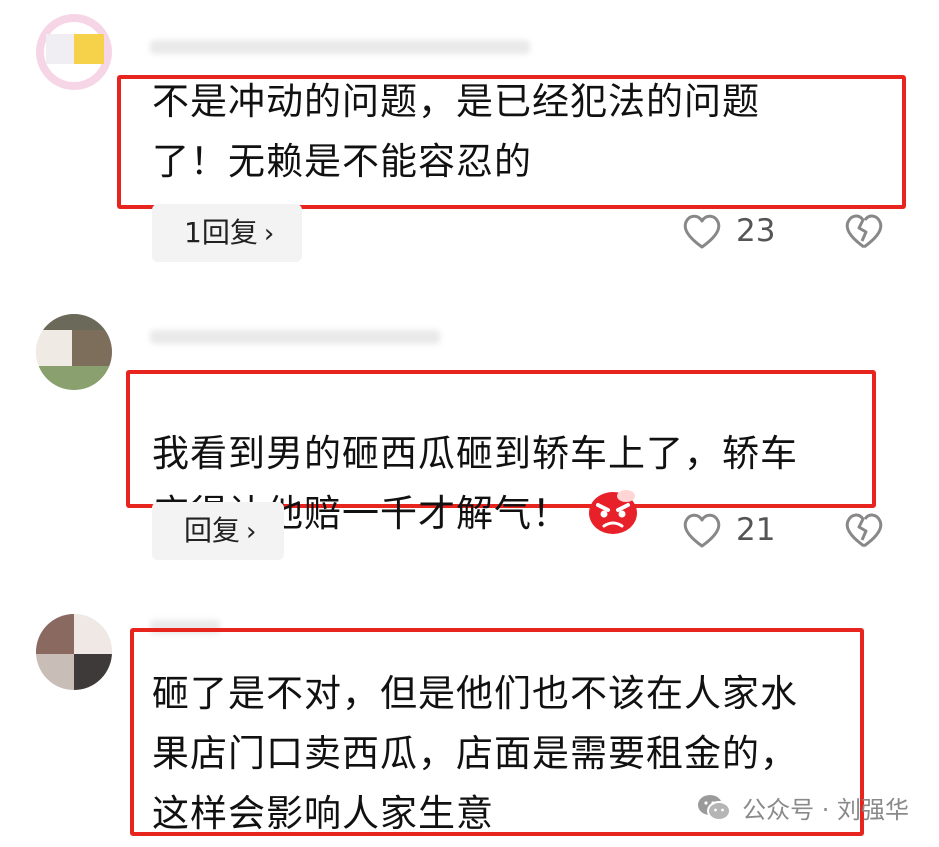 This screenshot has width=939, height=847. I want to click on like-button: 23, so click(728, 231).